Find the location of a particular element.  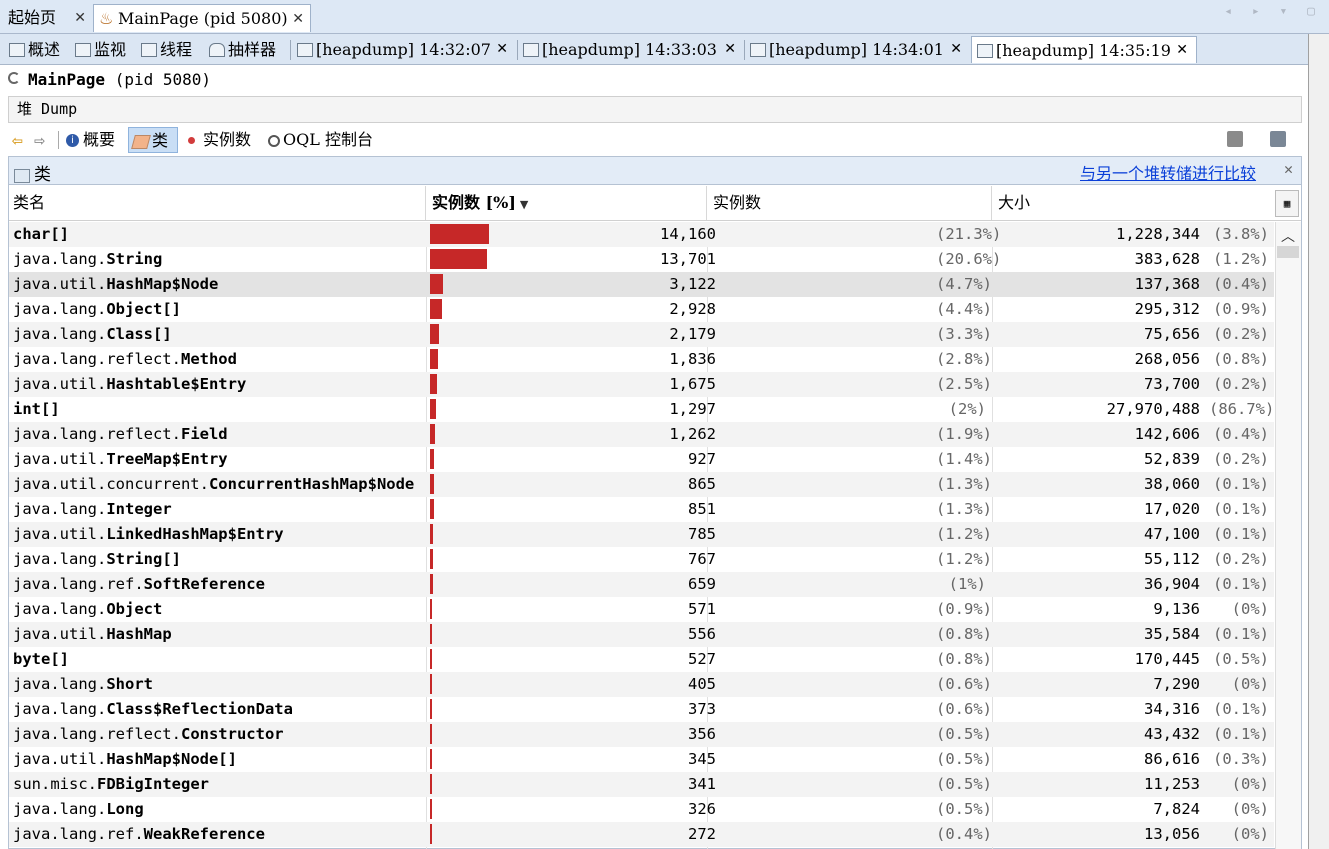

table-row: java.lang.Short 405 (0.6%) 7,290 (0%) is located at coordinates (641, 684).